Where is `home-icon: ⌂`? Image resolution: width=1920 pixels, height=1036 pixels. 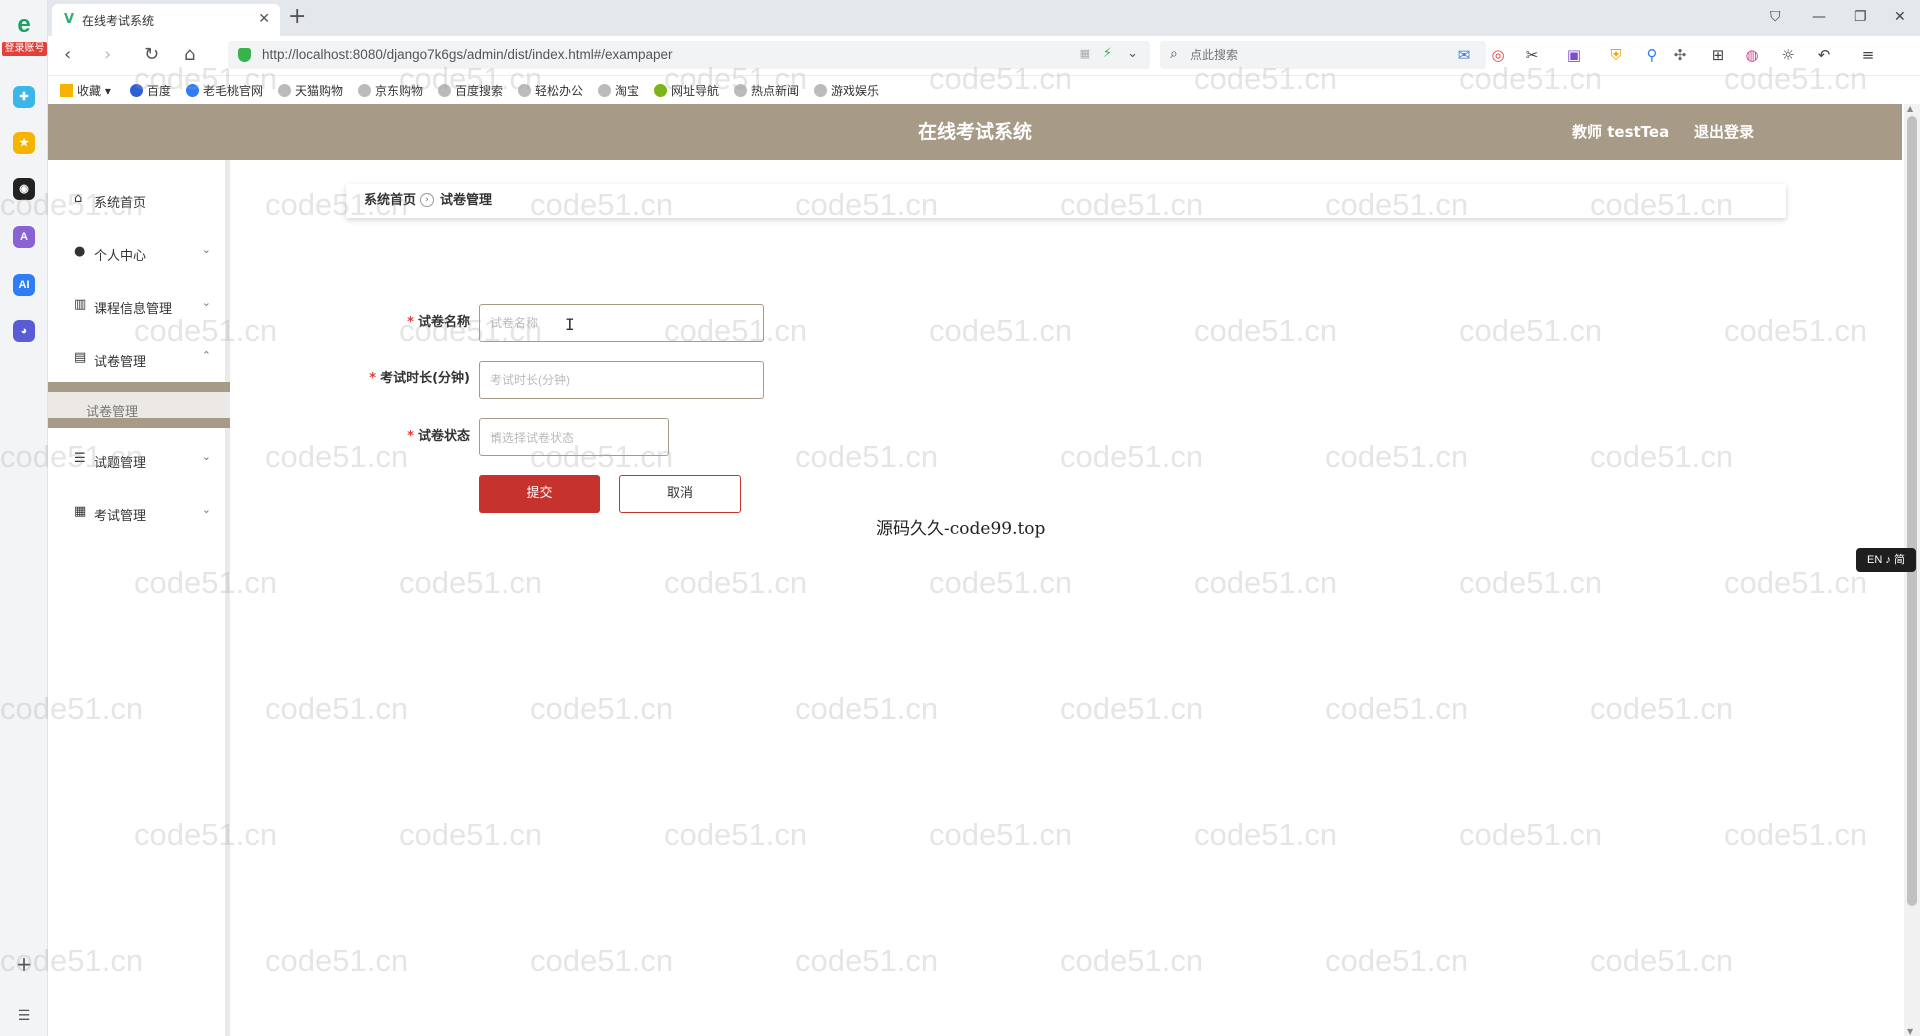
home-icon: ⌂ is located at coordinates (189, 55).